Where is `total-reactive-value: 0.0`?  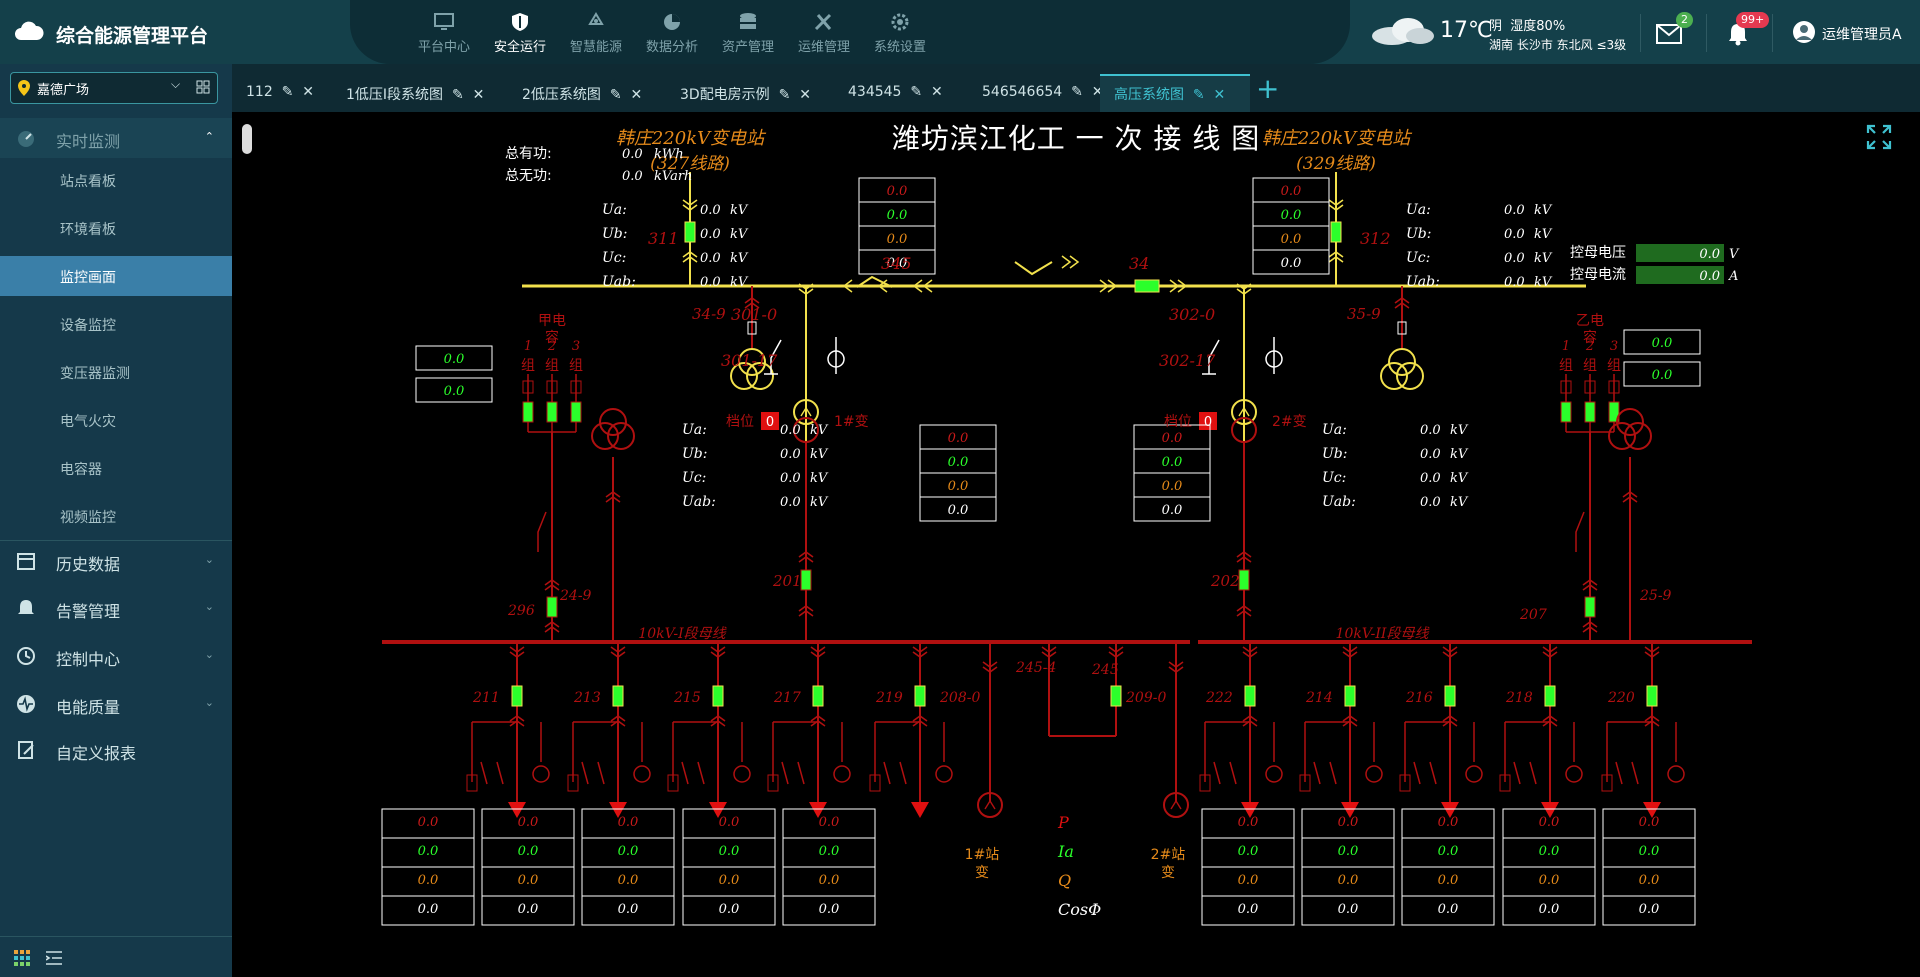 total-reactive-value: 0.0 is located at coordinates (632, 176).